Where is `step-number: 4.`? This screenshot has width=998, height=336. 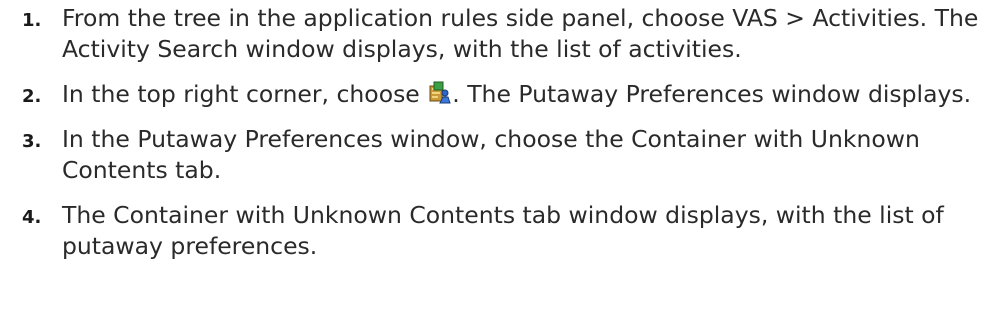
step-number: 4. is located at coordinates (32, 217).